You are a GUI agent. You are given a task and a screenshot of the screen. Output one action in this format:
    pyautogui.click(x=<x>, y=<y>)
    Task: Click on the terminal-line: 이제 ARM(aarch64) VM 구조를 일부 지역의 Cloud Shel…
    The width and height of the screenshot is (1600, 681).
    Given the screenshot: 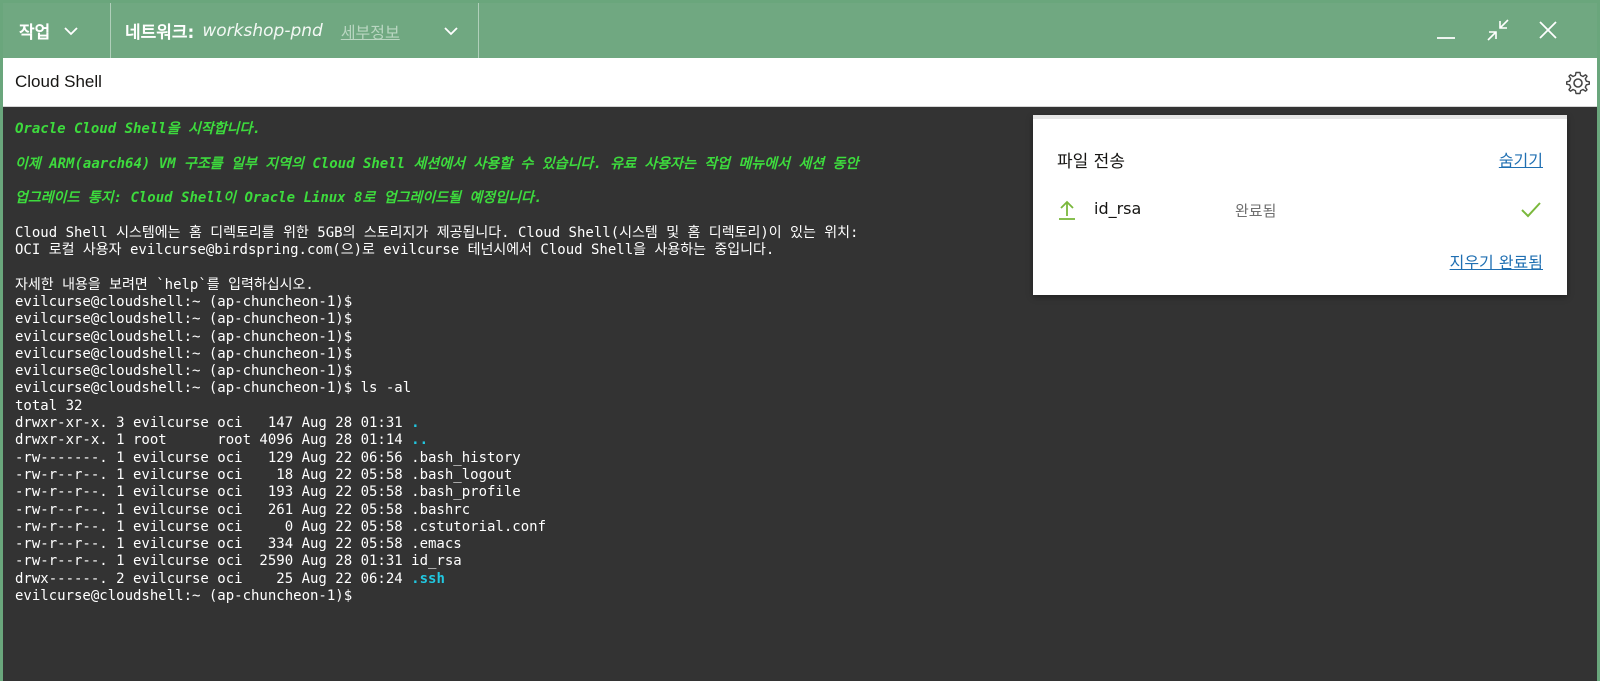 What is the action you would take?
    pyautogui.click(x=436, y=164)
    